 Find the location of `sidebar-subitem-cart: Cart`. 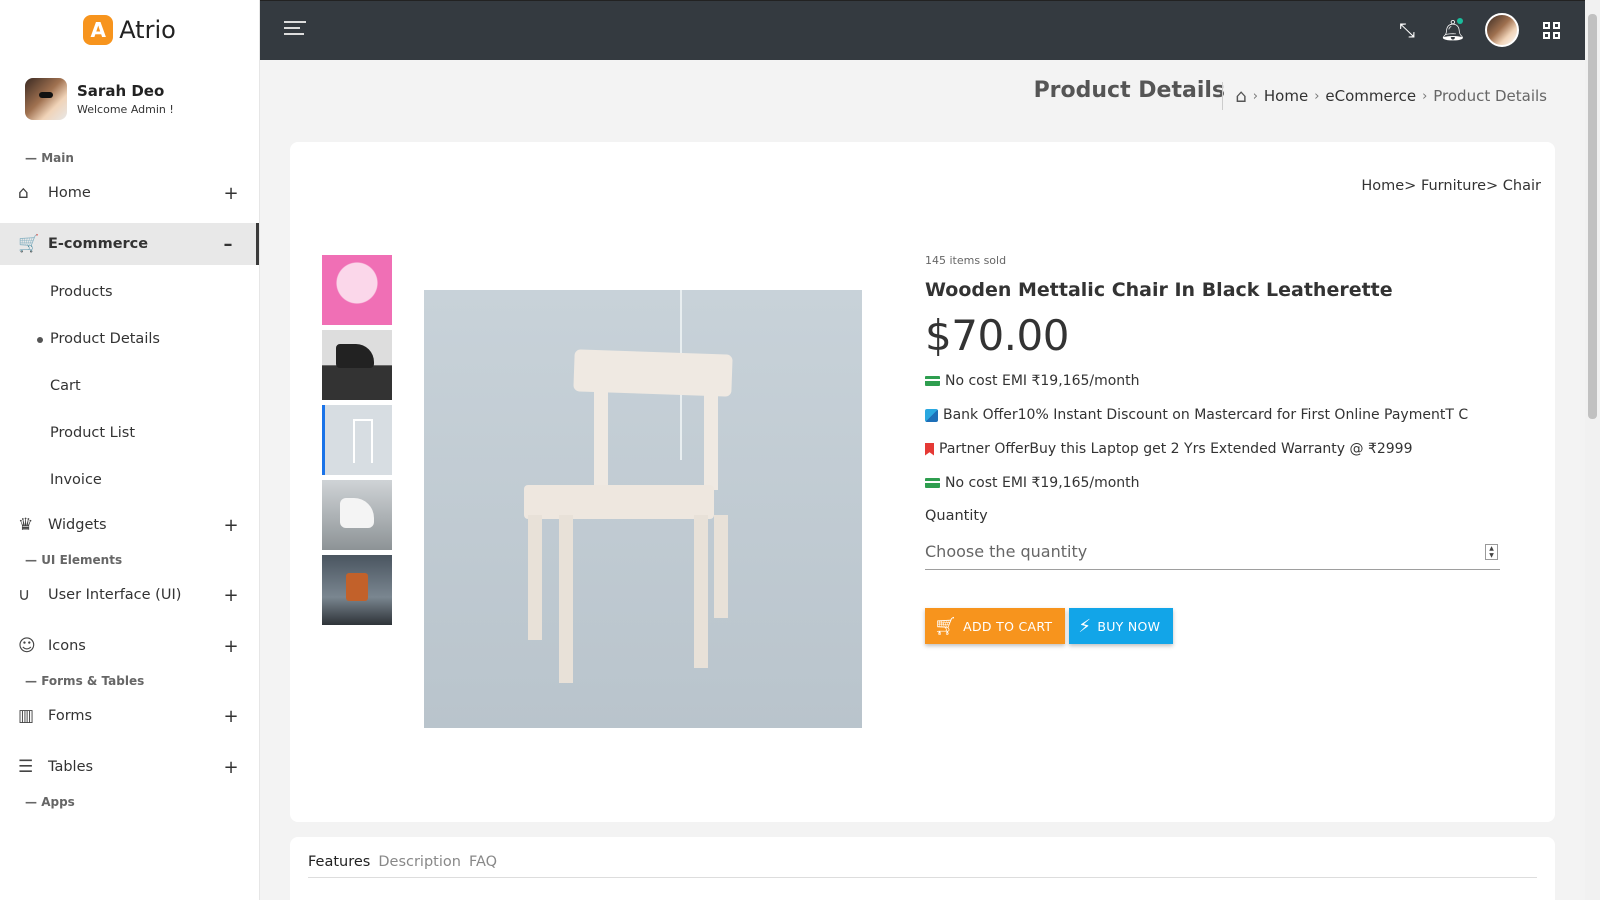

sidebar-subitem-cart: Cart is located at coordinates (129, 386).